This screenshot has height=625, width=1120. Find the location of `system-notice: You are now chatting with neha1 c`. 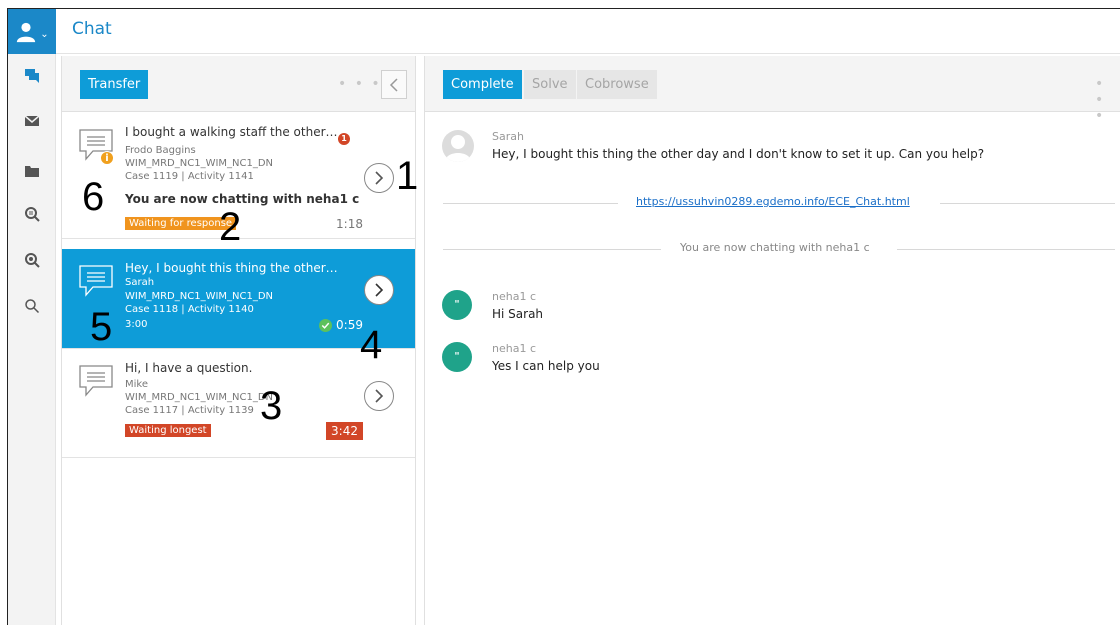

system-notice: You are now chatting with neha1 c is located at coordinates (775, 247).